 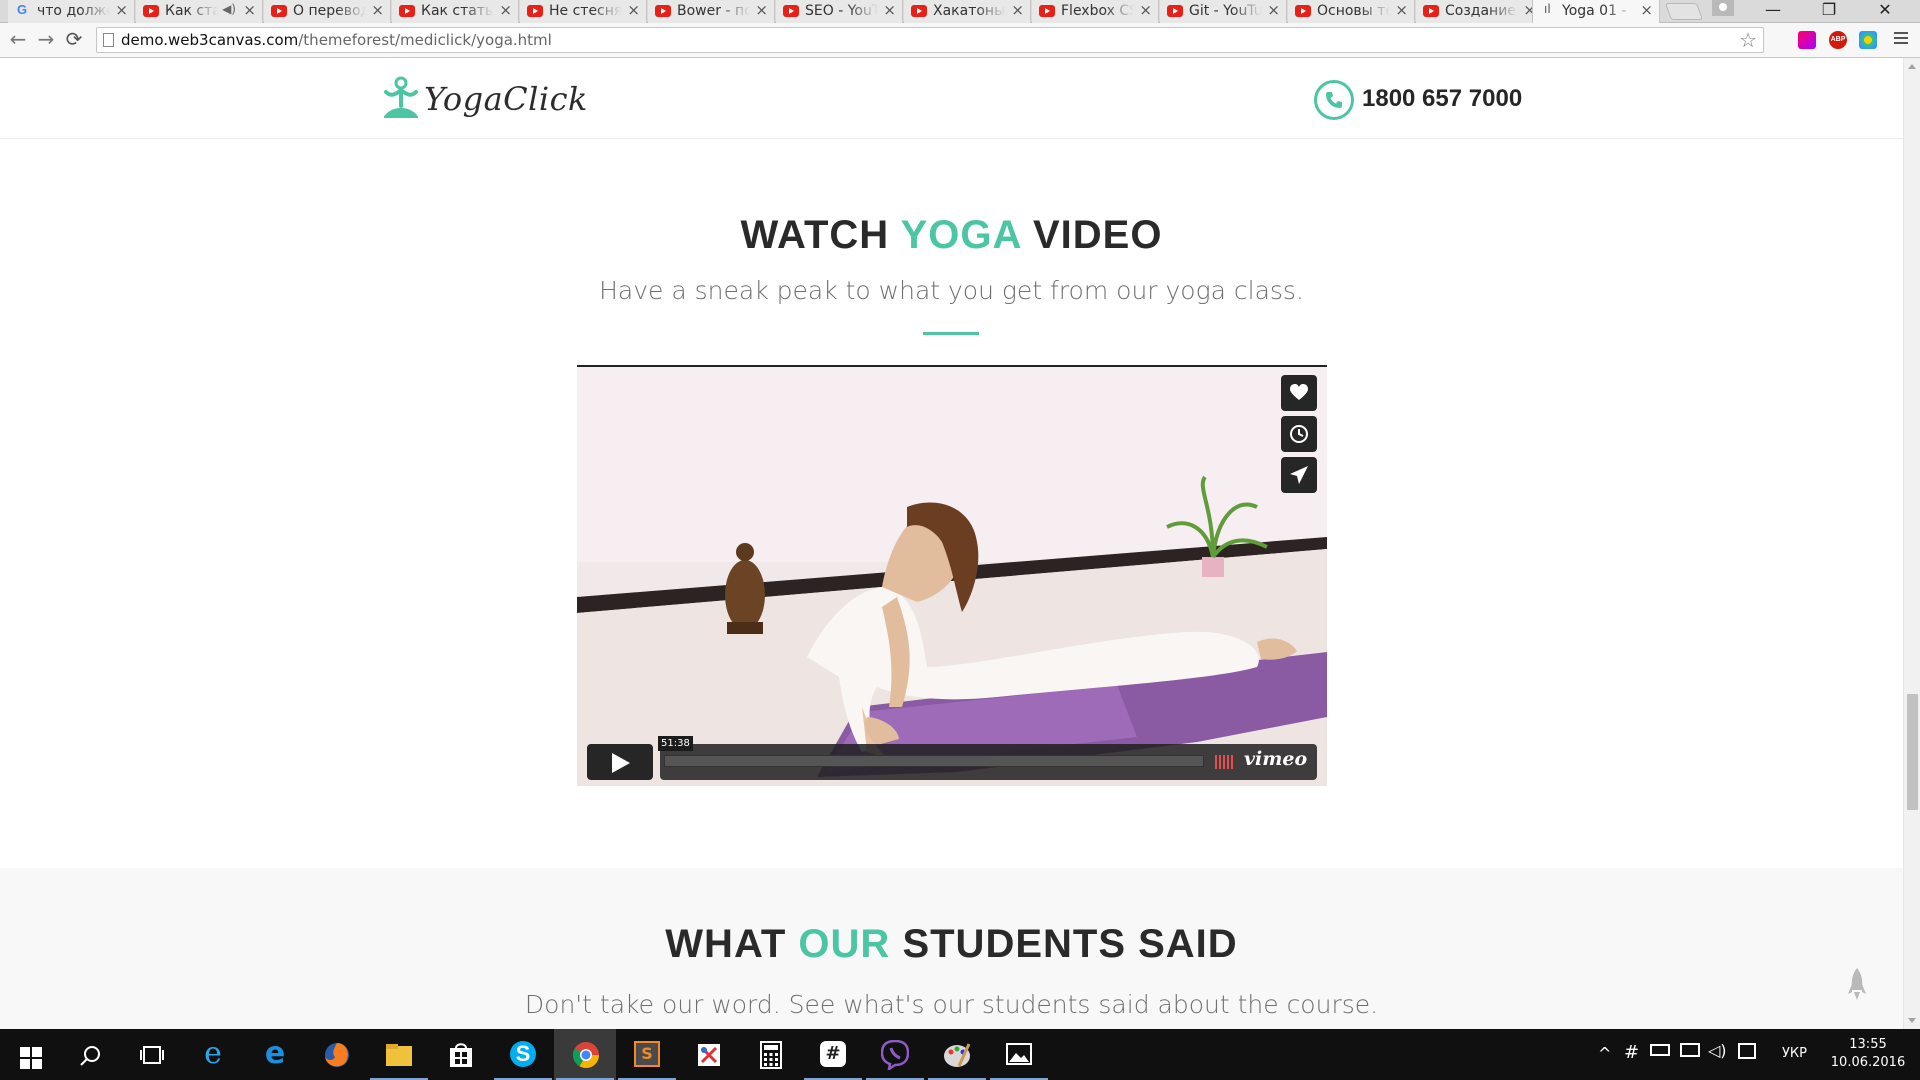 I want to click on sublime-text-icon: S, so click(x=647, y=1054).